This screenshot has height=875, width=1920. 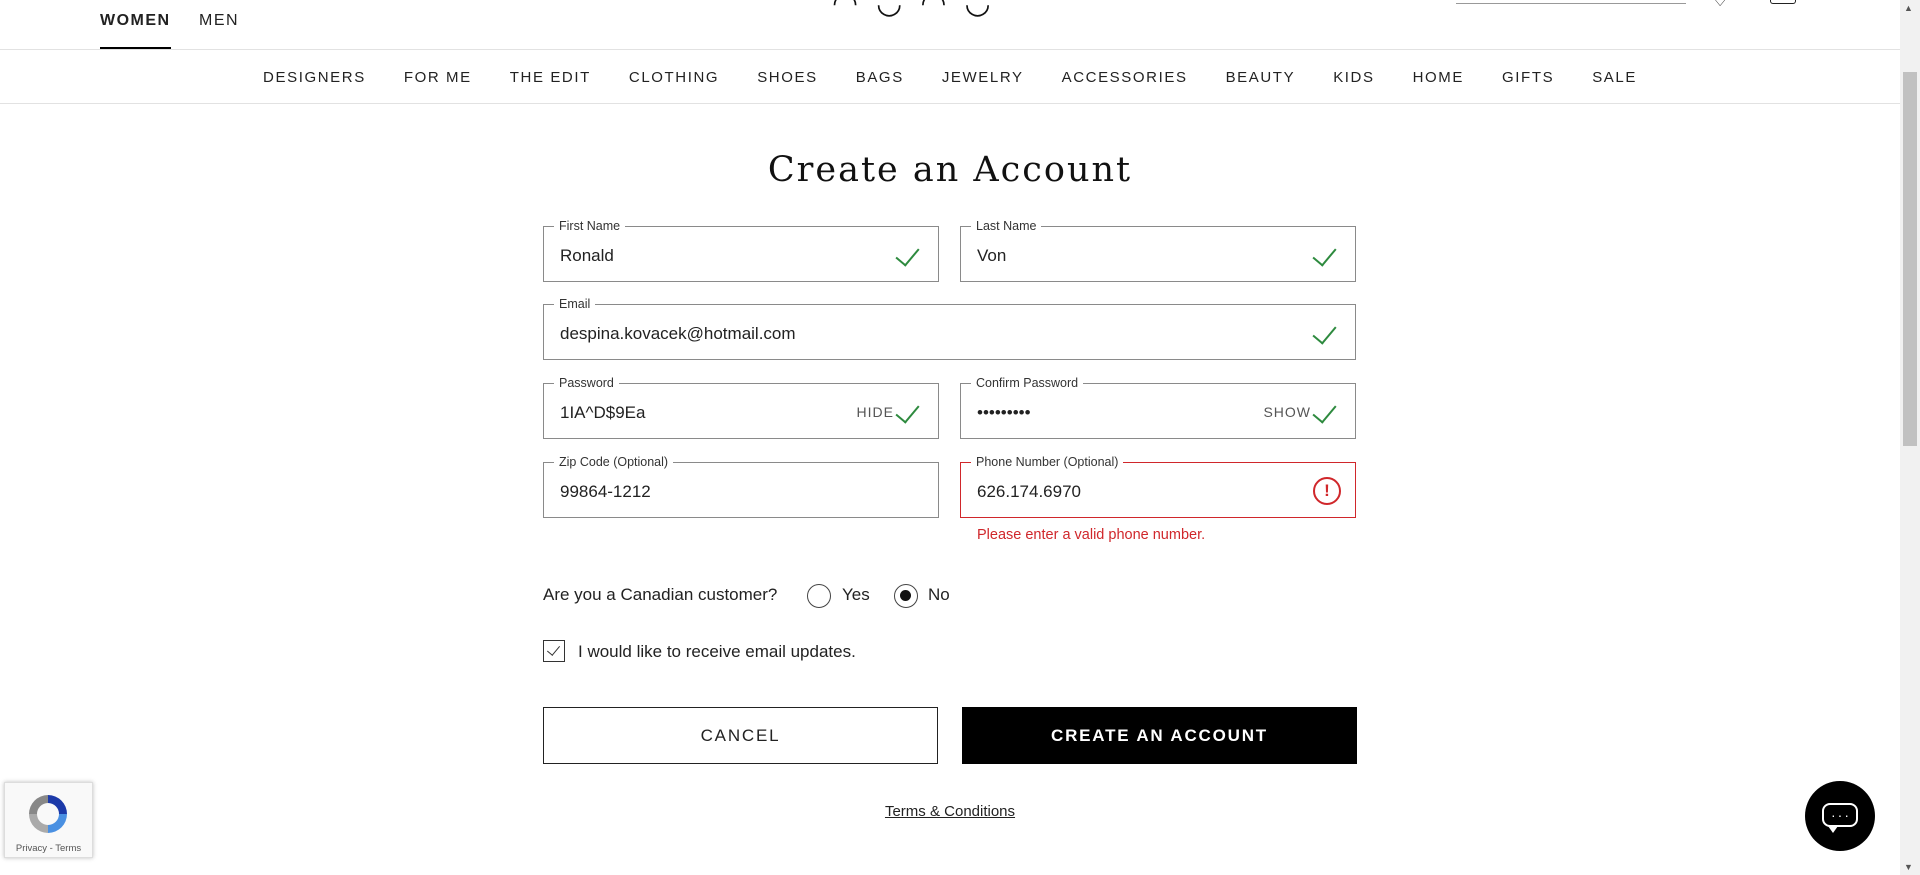 What do you see at coordinates (1006, 226) in the screenshot?
I see `last-name-label: Last Name` at bounding box center [1006, 226].